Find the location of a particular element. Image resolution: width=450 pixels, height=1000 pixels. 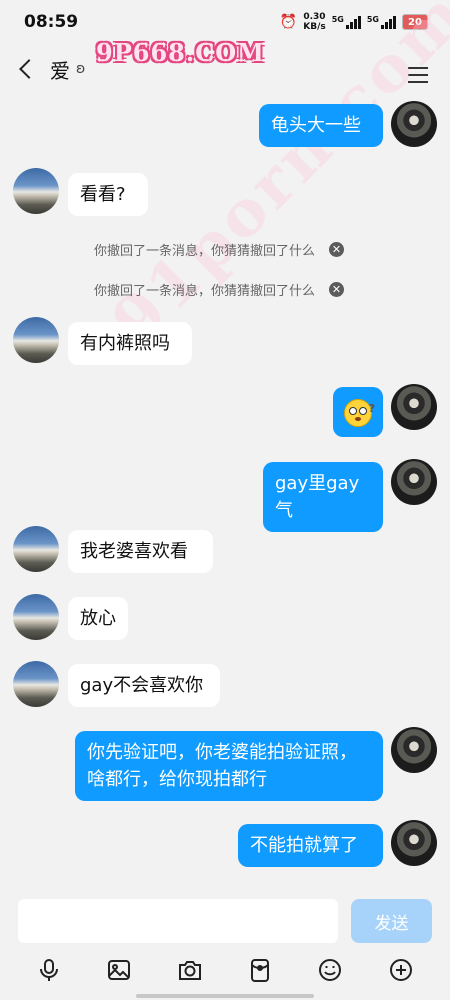

microphone-icon is located at coordinates (49, 970).